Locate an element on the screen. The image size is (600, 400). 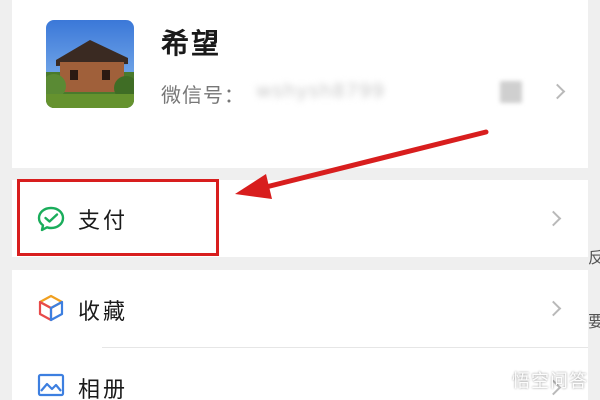
annotation-highlight-box is located at coordinates (118, 217).